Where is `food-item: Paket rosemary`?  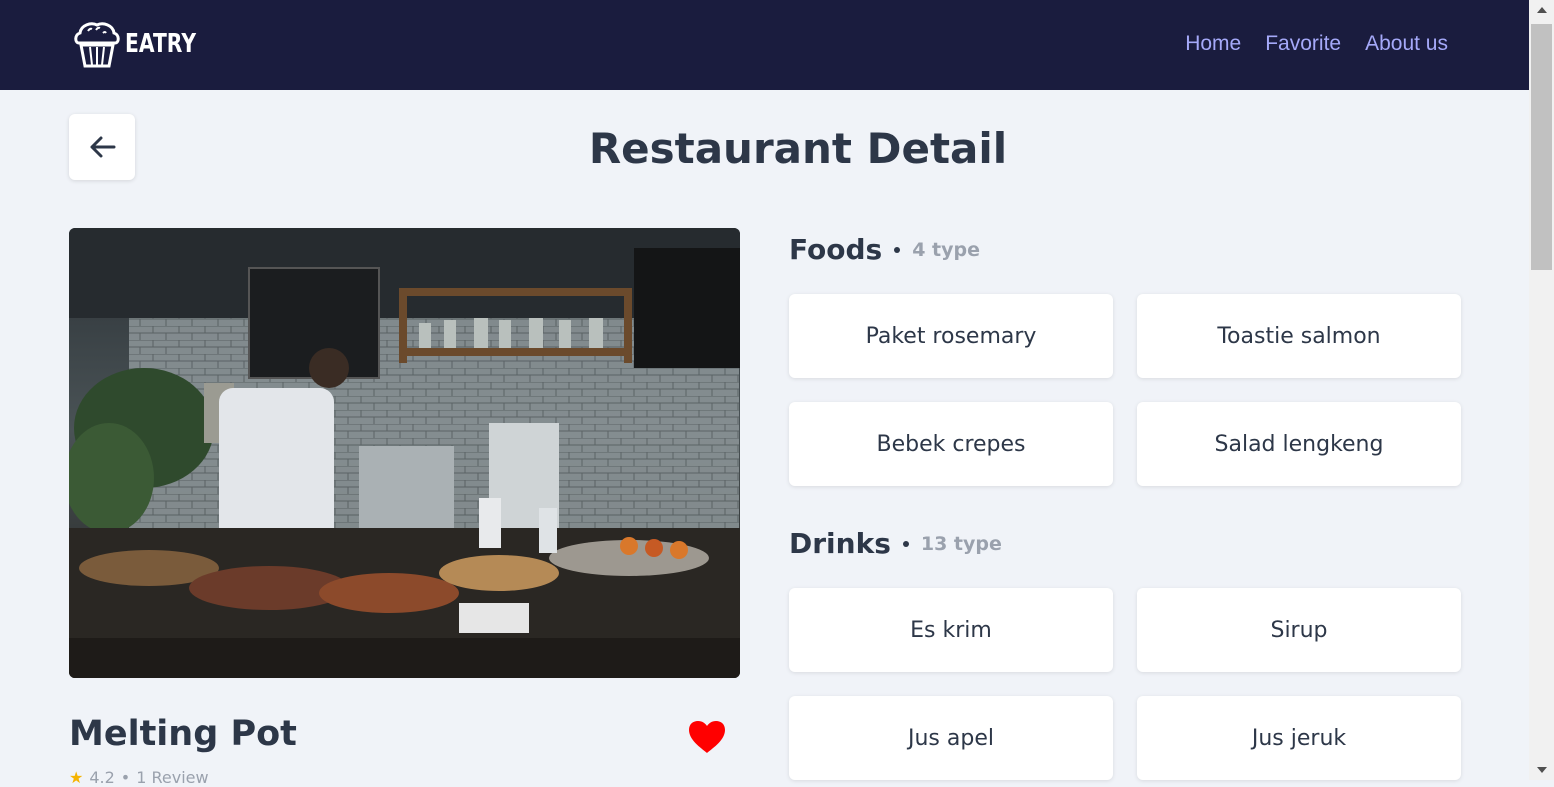 food-item: Paket rosemary is located at coordinates (951, 336).